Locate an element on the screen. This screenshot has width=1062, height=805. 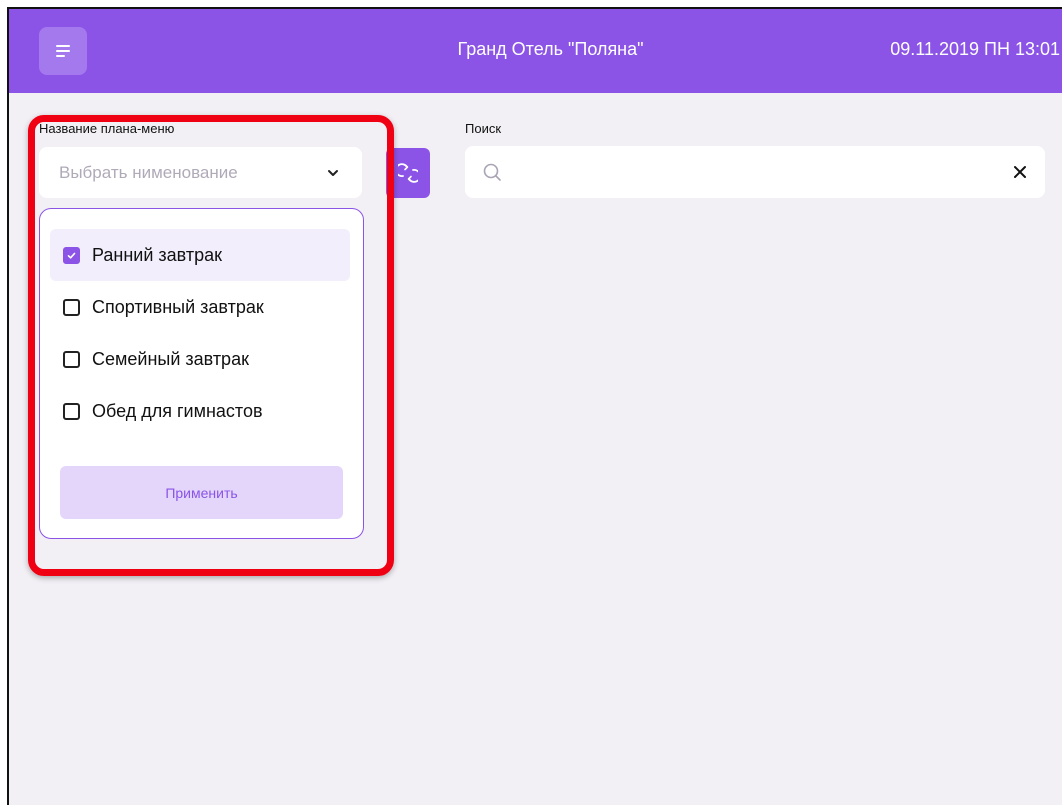
datetime: 09.11.2019 ПН 13:01 is located at coordinates (975, 49).